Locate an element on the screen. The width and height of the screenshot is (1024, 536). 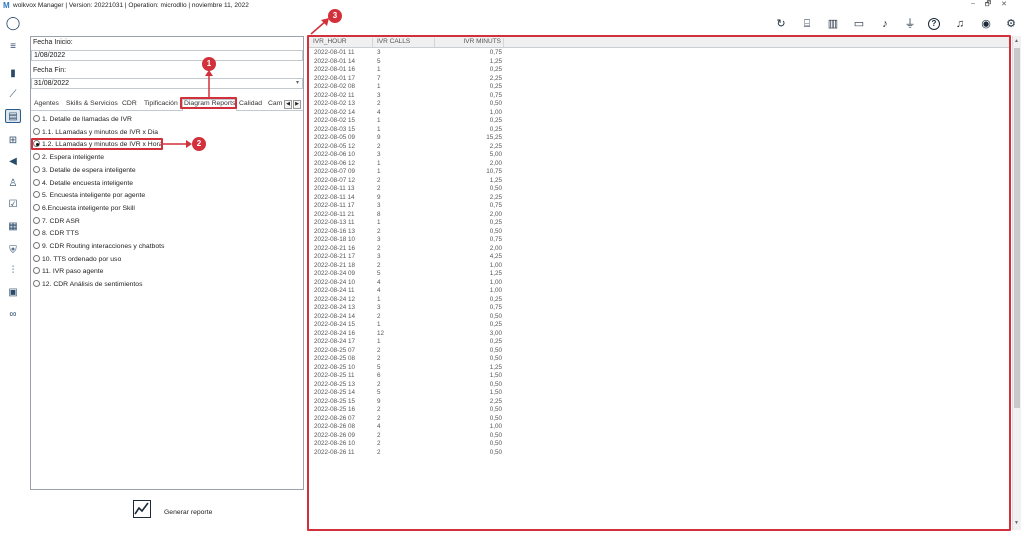
refresh-icon: ↻ is located at coordinates (781, 24).